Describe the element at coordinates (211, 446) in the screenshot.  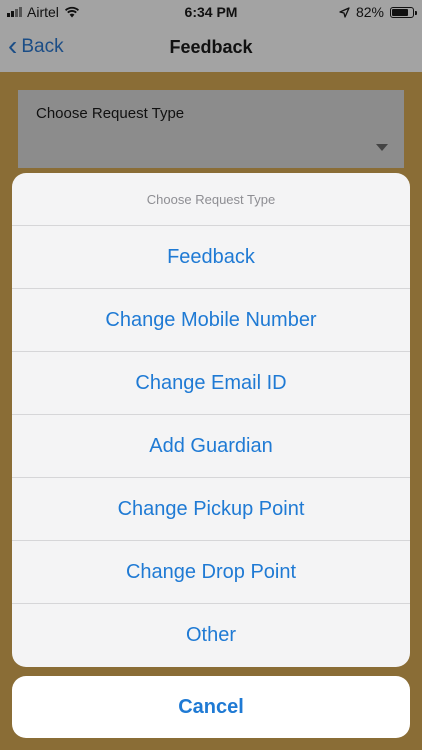
I see `option-add-guardian: Add Guardian` at that location.